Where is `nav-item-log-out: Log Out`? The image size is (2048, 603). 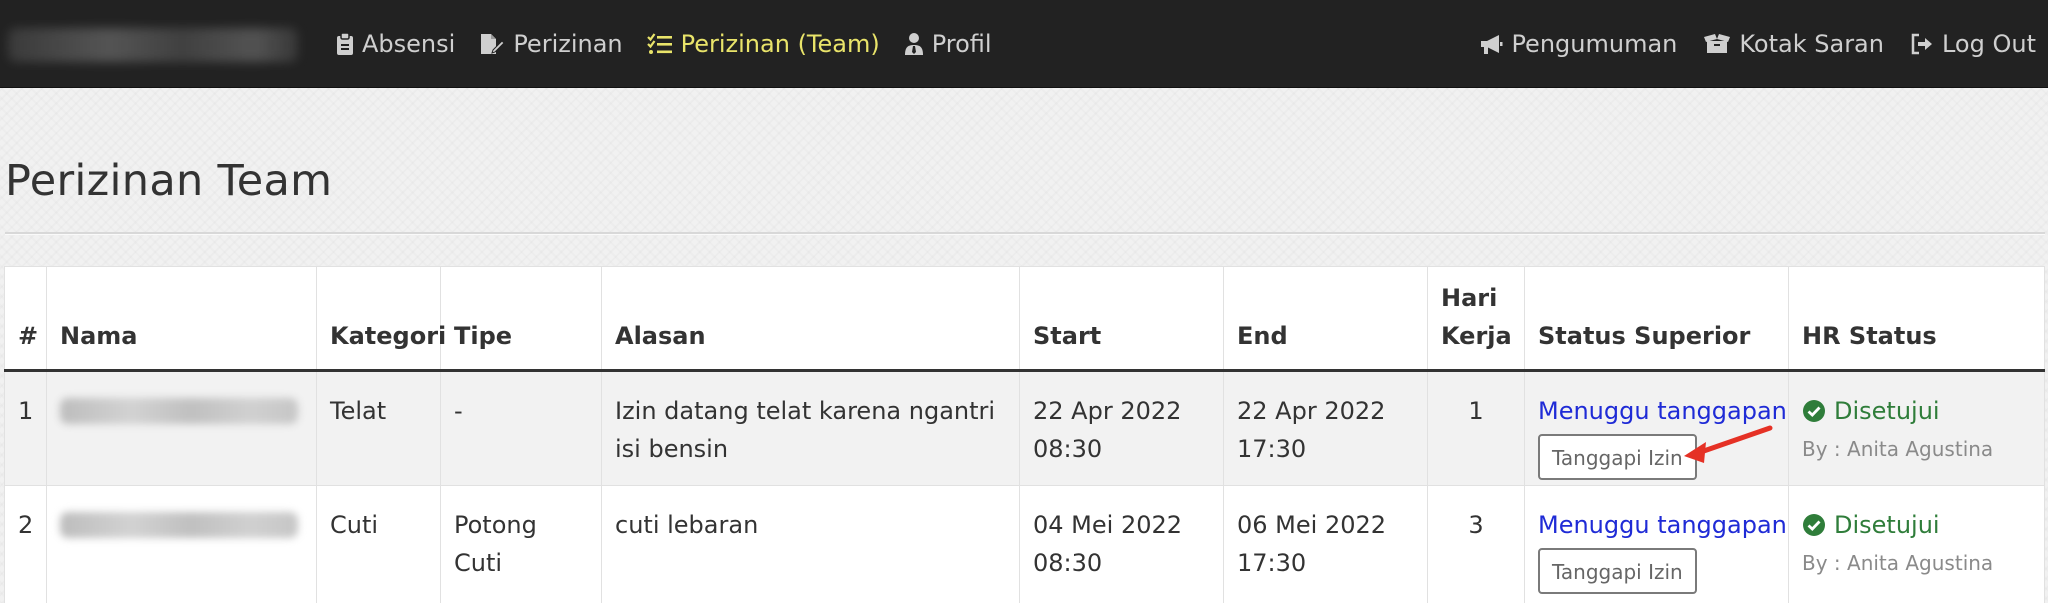
nav-item-log-out: Log Out is located at coordinates (1973, 44).